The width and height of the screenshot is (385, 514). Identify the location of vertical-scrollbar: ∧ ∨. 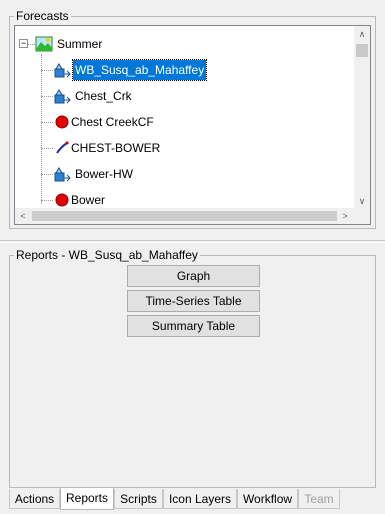
(362, 117).